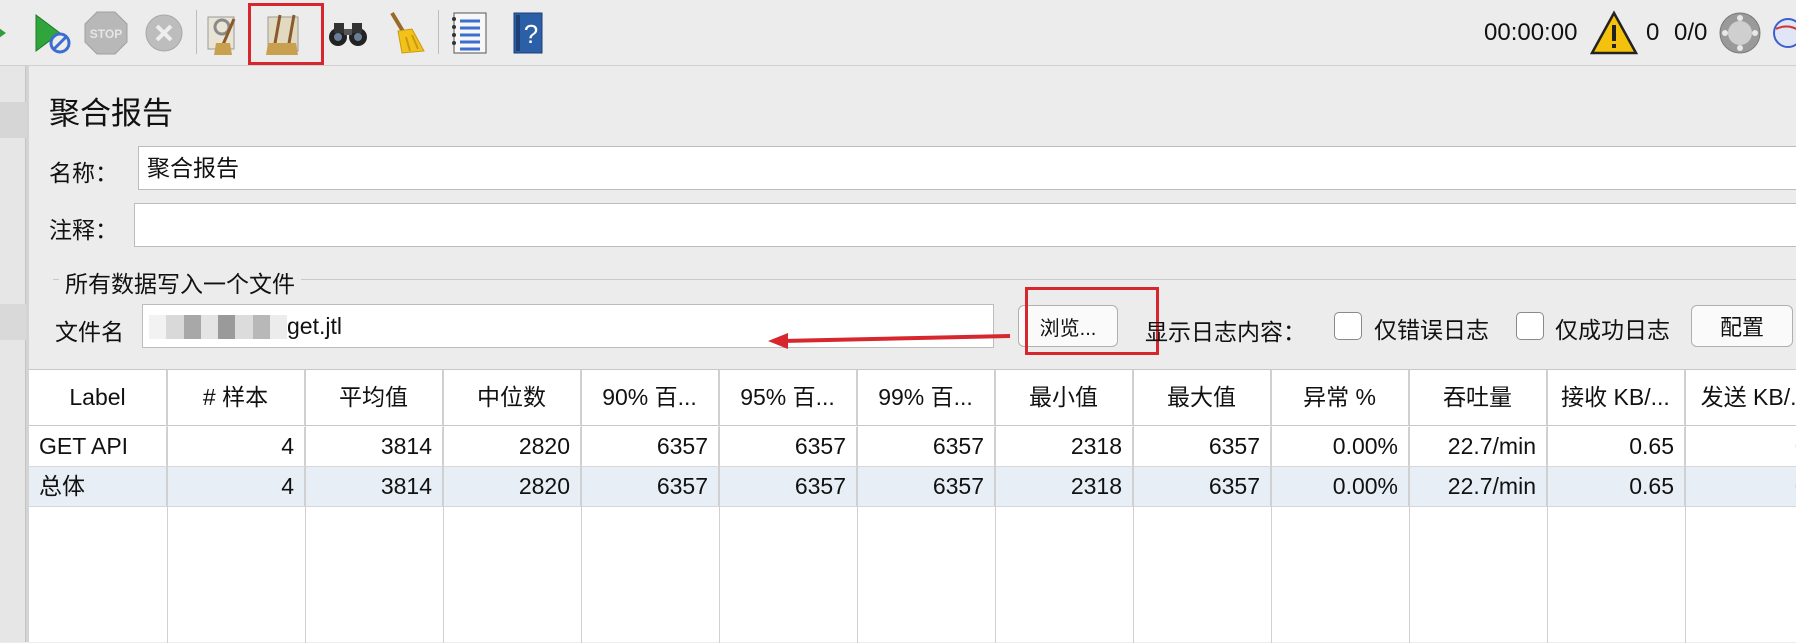 Image resolution: width=1796 pixels, height=643 pixels. What do you see at coordinates (404, 33) in the screenshot?
I see `reset-search-icon` at bounding box center [404, 33].